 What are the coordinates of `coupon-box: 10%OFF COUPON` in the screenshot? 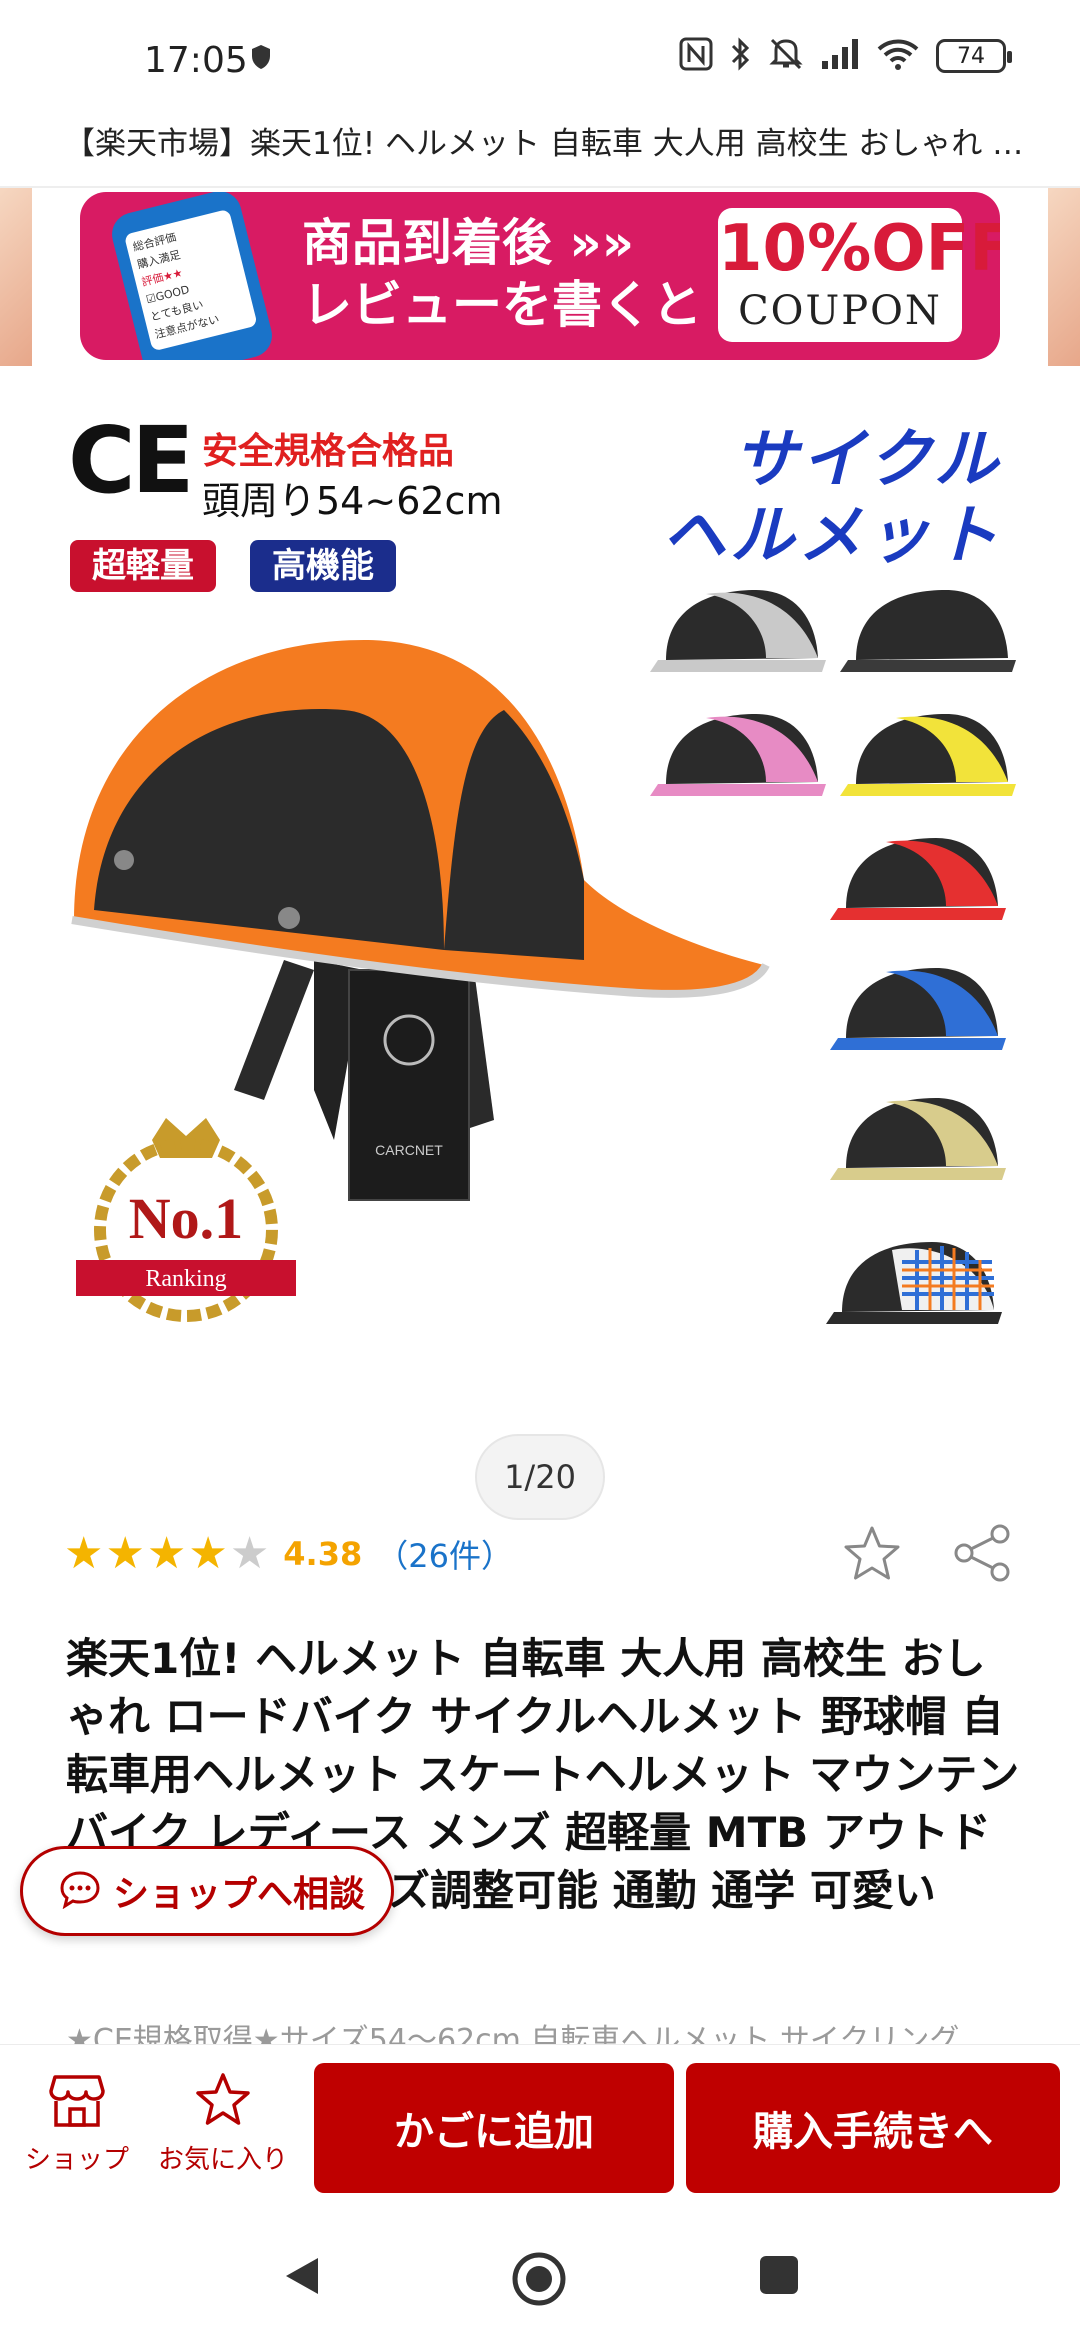 It's located at (859, 275).